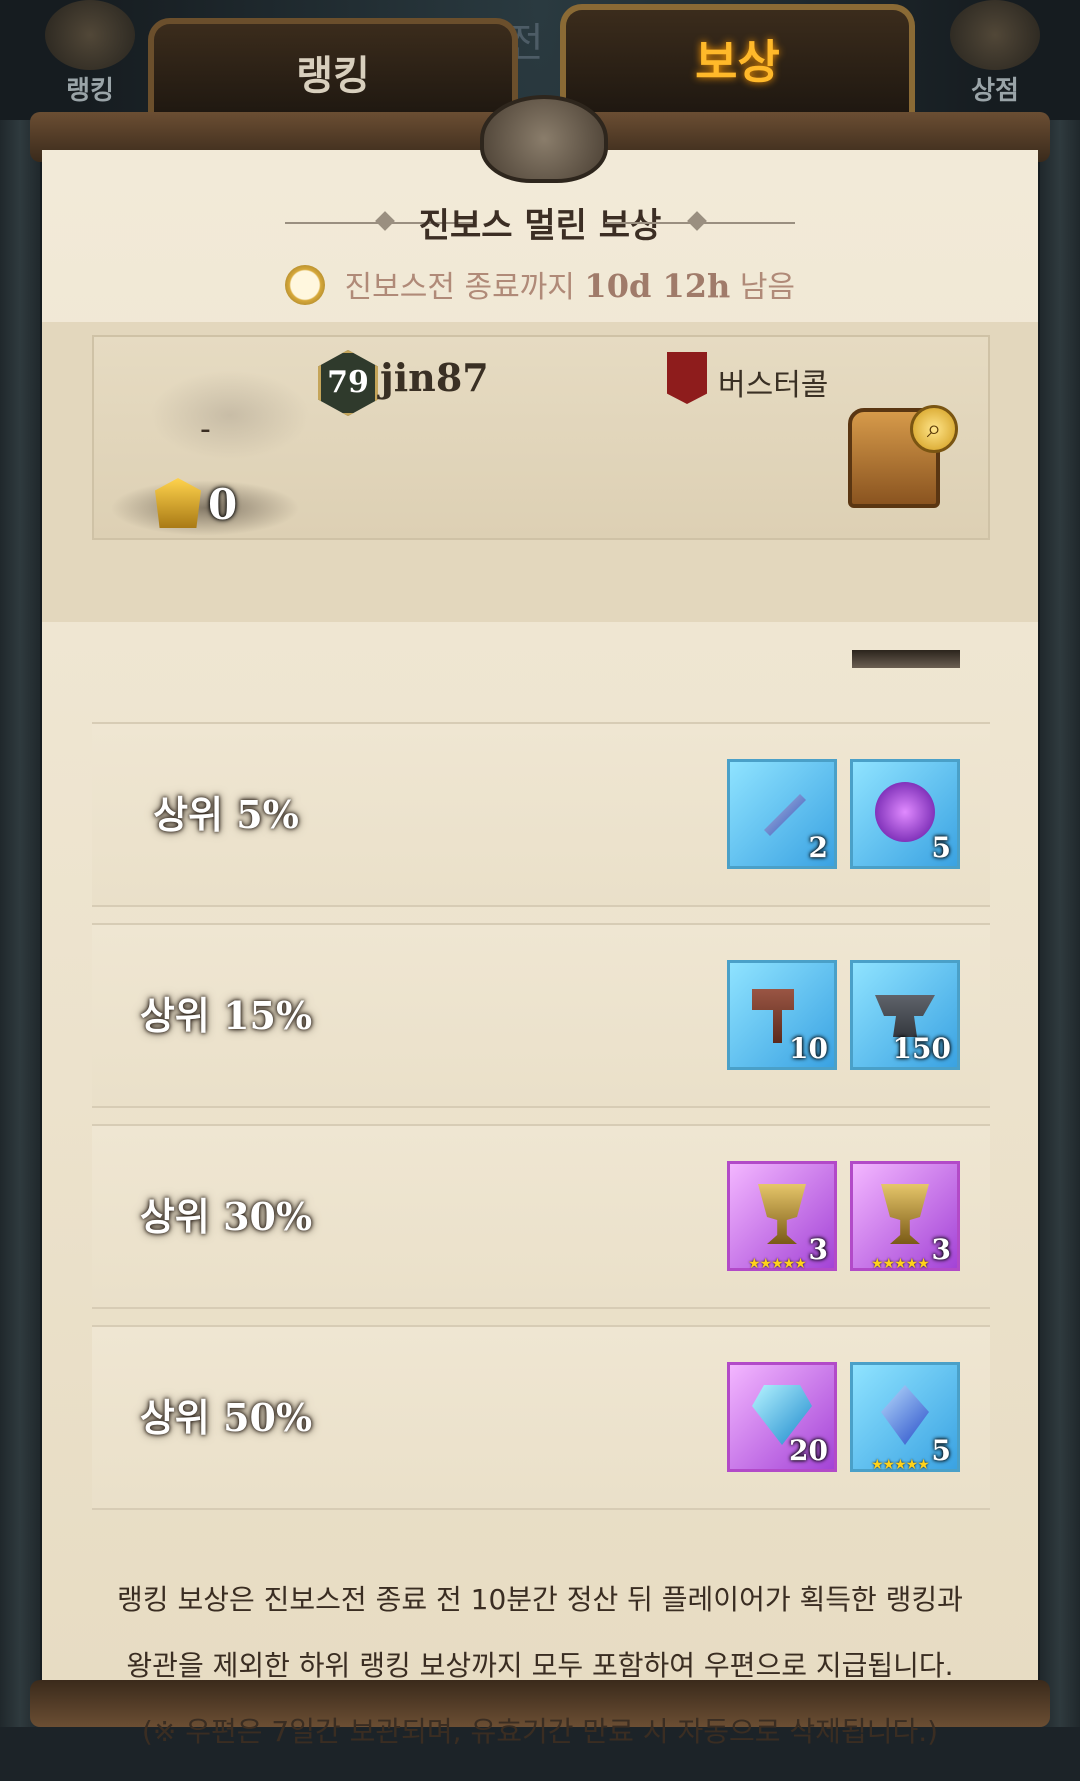 Image resolution: width=1080 pixels, height=1781 pixels. What do you see at coordinates (737, 60) in the screenshot?
I see `tab-reward: 보상` at bounding box center [737, 60].